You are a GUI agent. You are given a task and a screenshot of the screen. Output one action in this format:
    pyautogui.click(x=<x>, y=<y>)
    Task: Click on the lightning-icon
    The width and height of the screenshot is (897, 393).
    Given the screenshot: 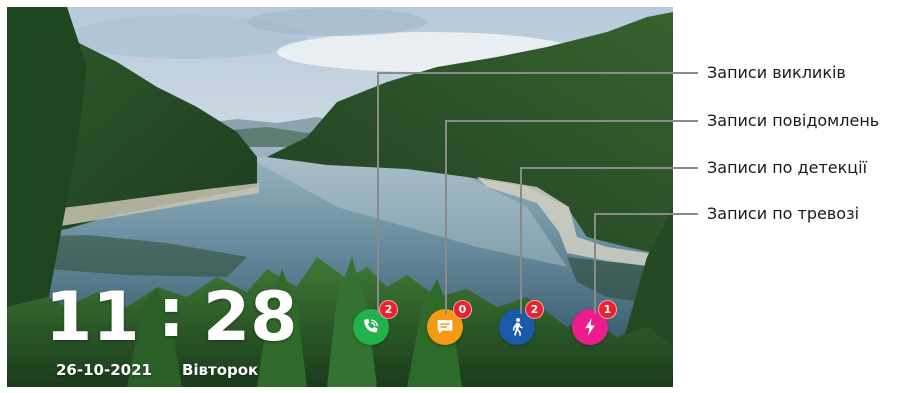 What is the action you would take?
    pyautogui.click(x=590, y=327)
    